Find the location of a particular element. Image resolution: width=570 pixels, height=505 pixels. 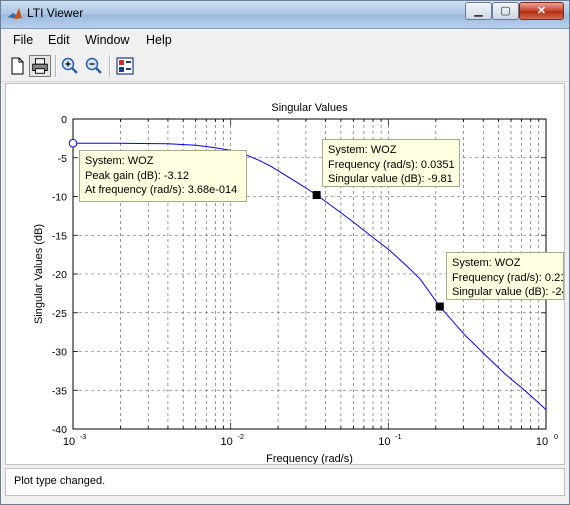

minimize-icon: ▁ is located at coordinates (478, 11).